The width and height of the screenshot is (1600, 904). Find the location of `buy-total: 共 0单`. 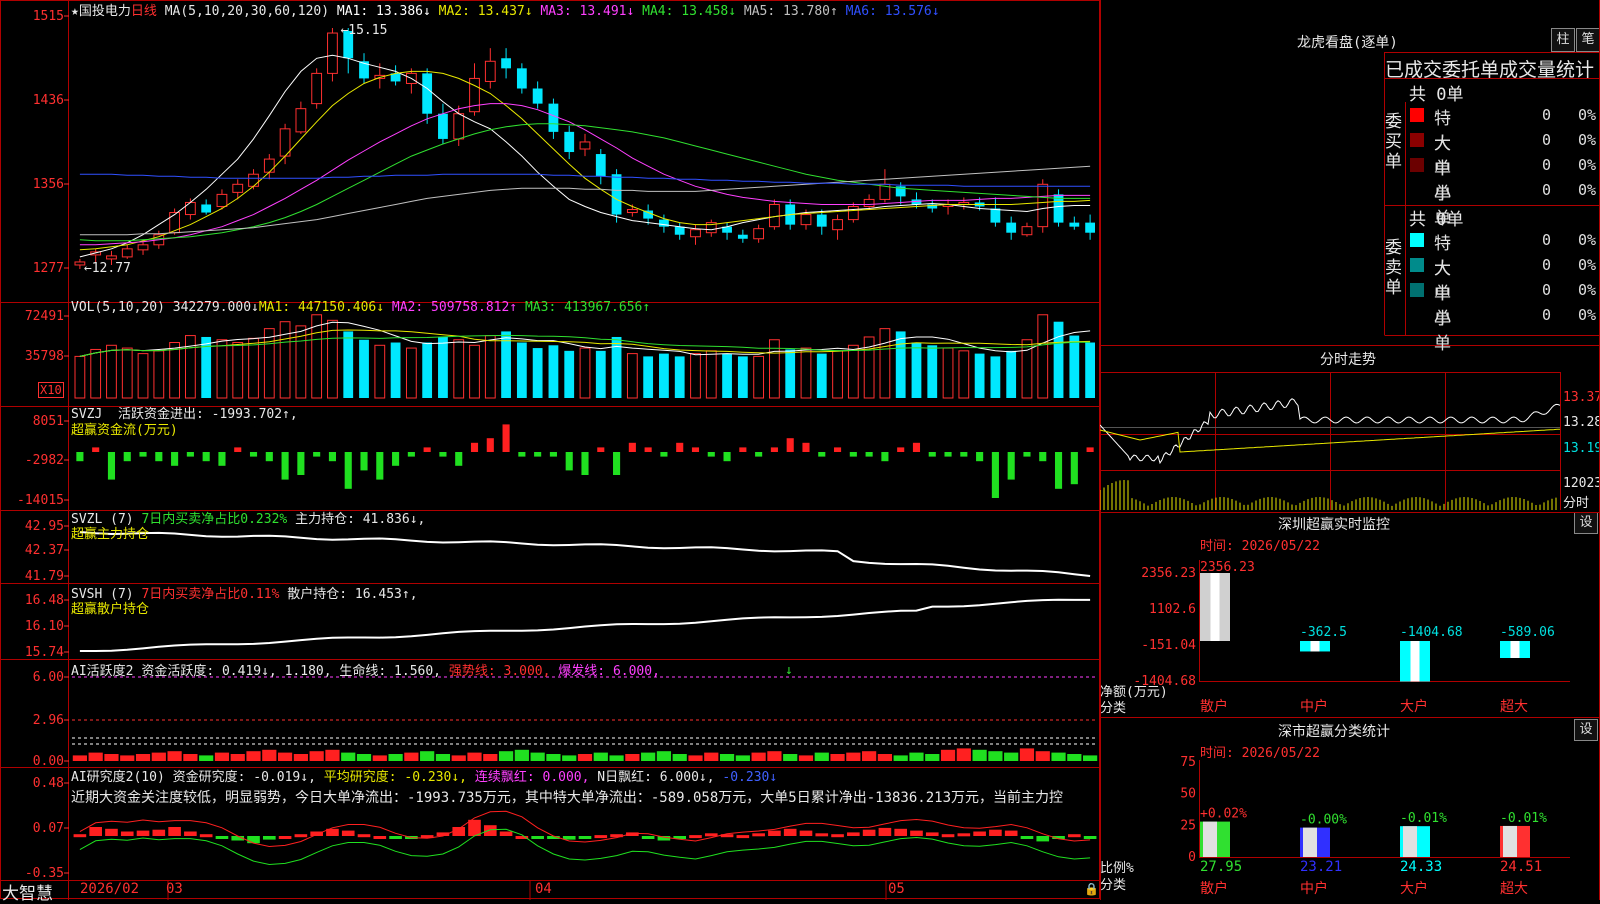

buy-total: 共 0单 is located at coordinates (1436, 95).